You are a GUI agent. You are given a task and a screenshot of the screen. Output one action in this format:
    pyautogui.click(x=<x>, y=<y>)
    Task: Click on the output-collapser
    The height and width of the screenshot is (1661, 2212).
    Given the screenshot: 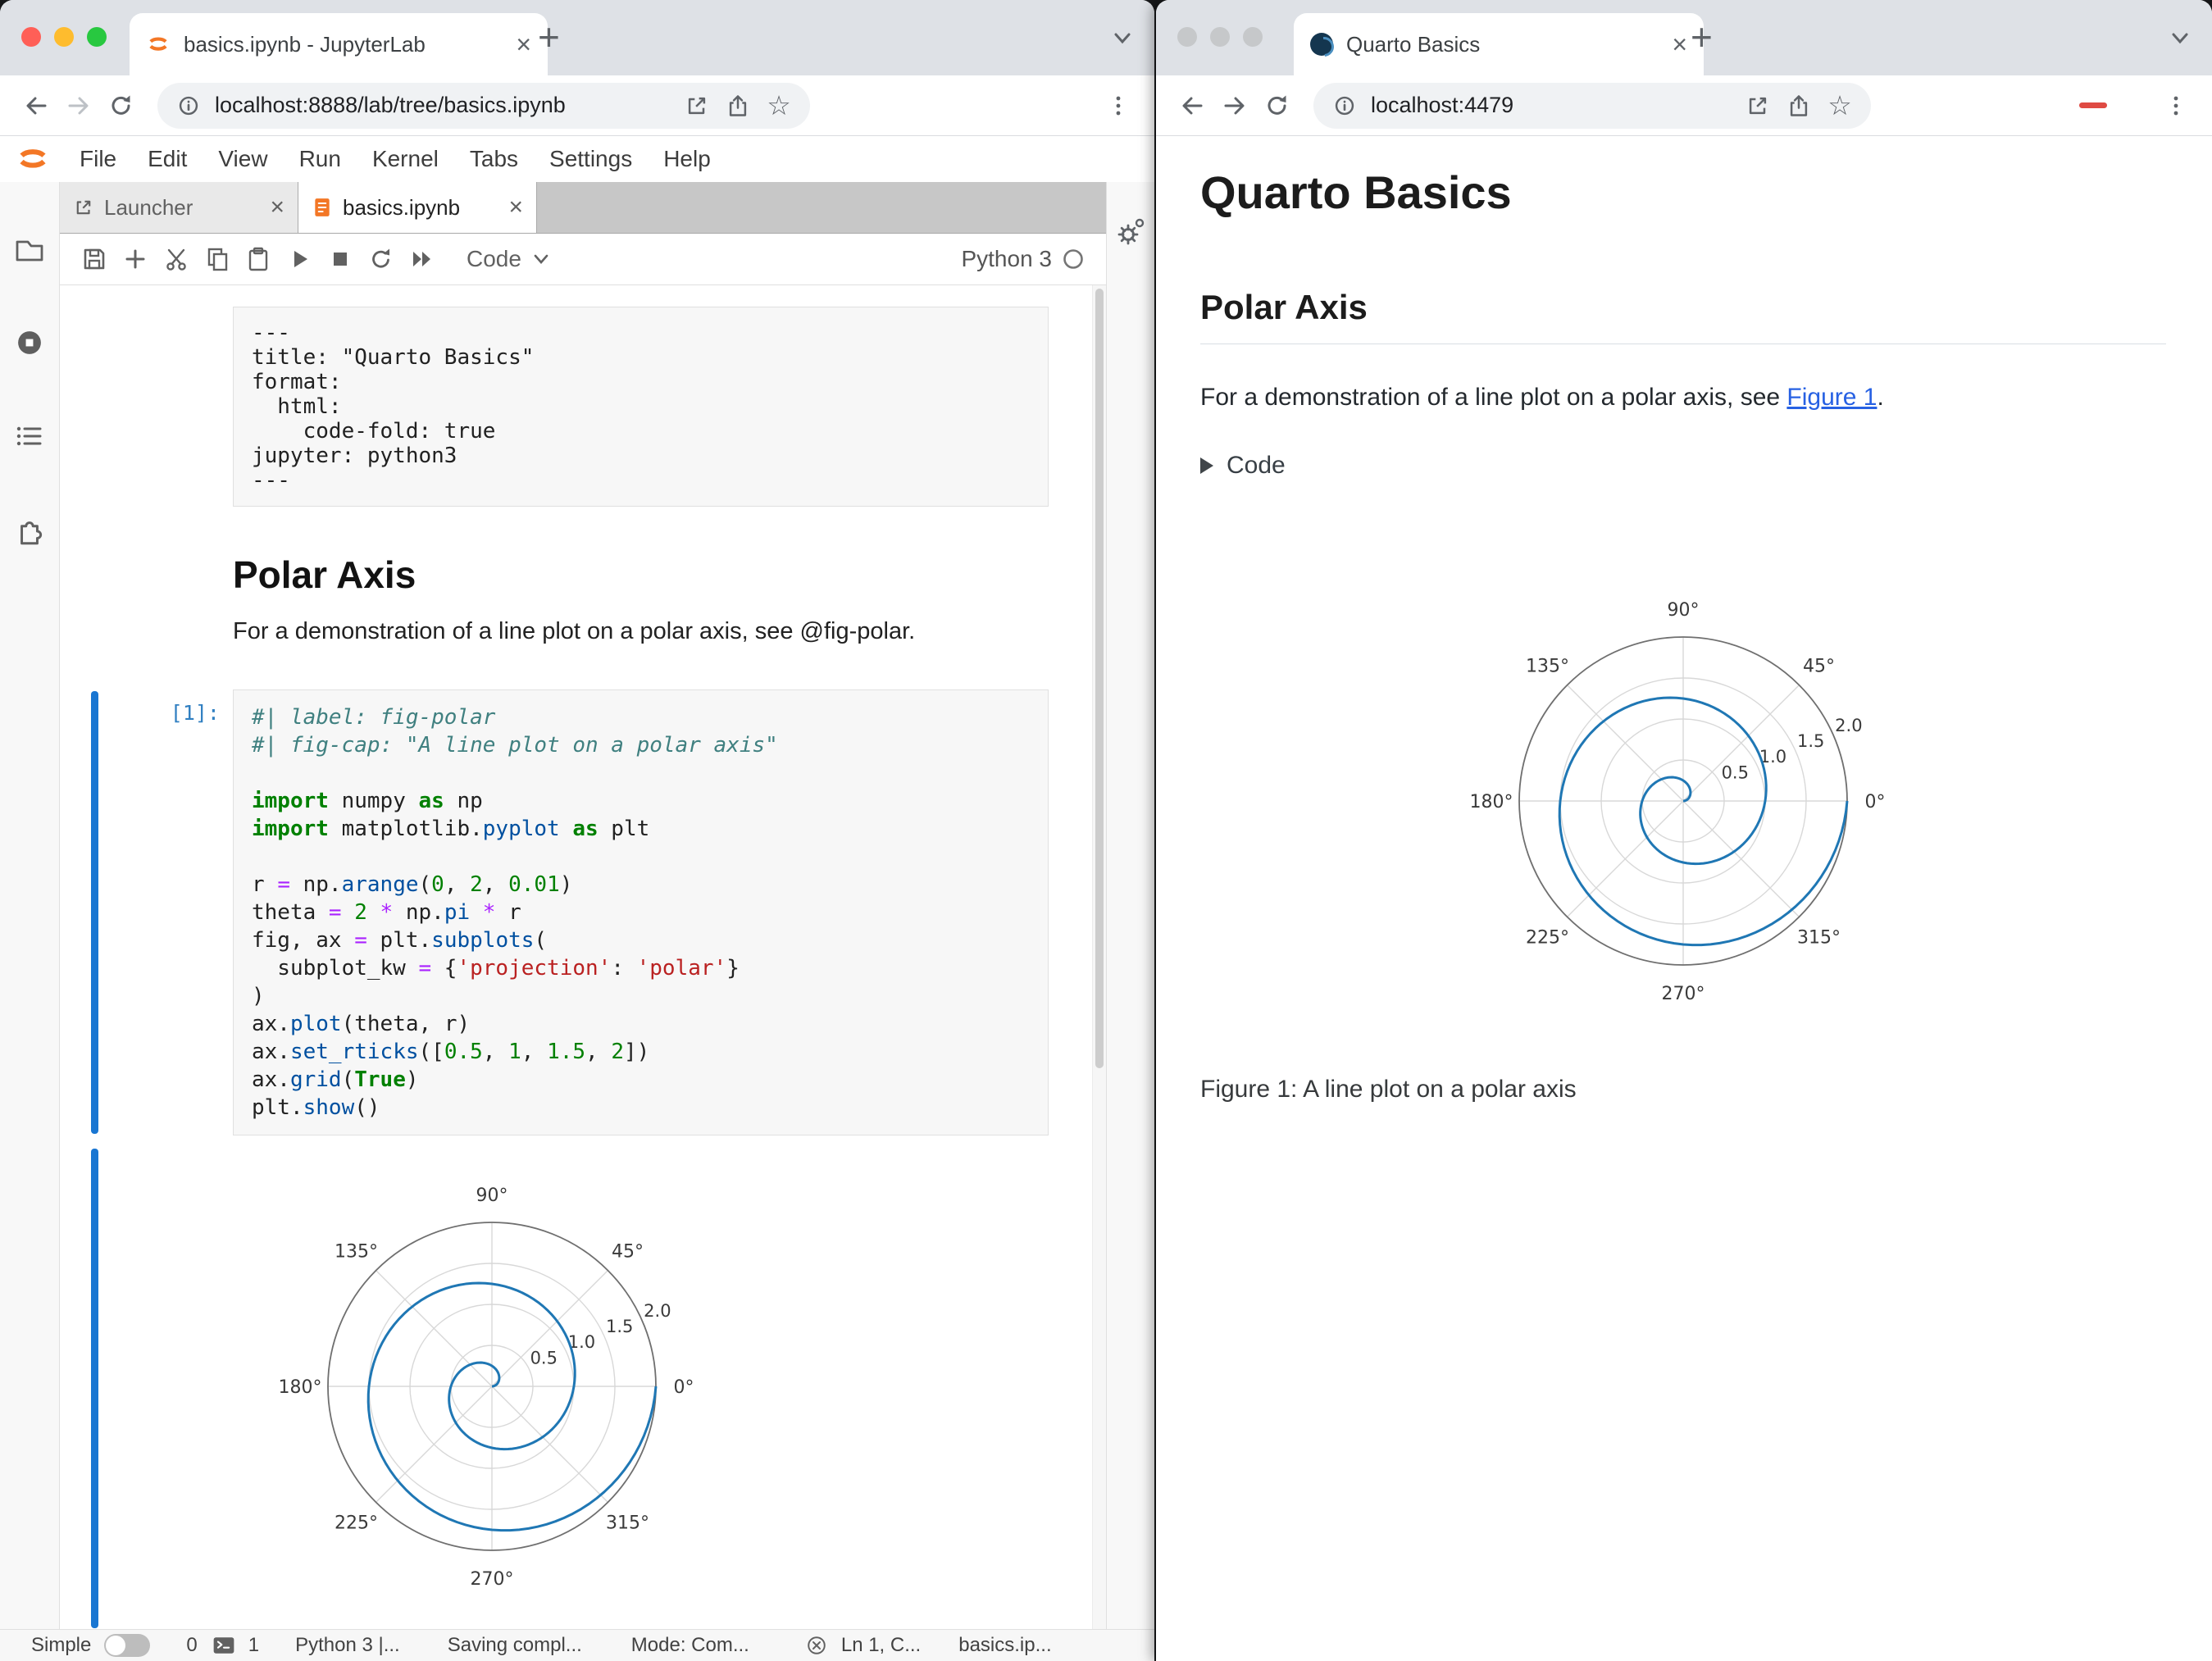 What is the action you would take?
    pyautogui.click(x=95, y=1388)
    